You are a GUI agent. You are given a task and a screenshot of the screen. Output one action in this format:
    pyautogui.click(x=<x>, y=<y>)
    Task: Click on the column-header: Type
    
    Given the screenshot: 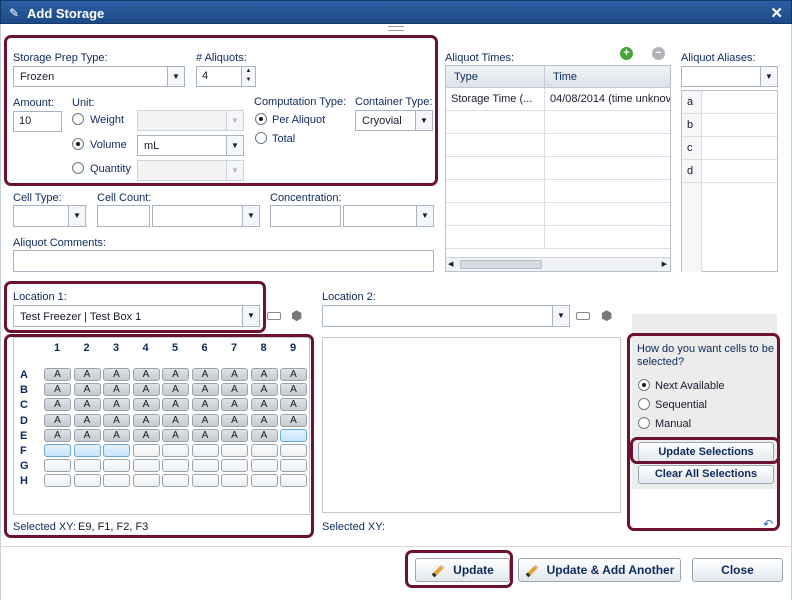 What is the action you would take?
    pyautogui.click(x=495, y=77)
    